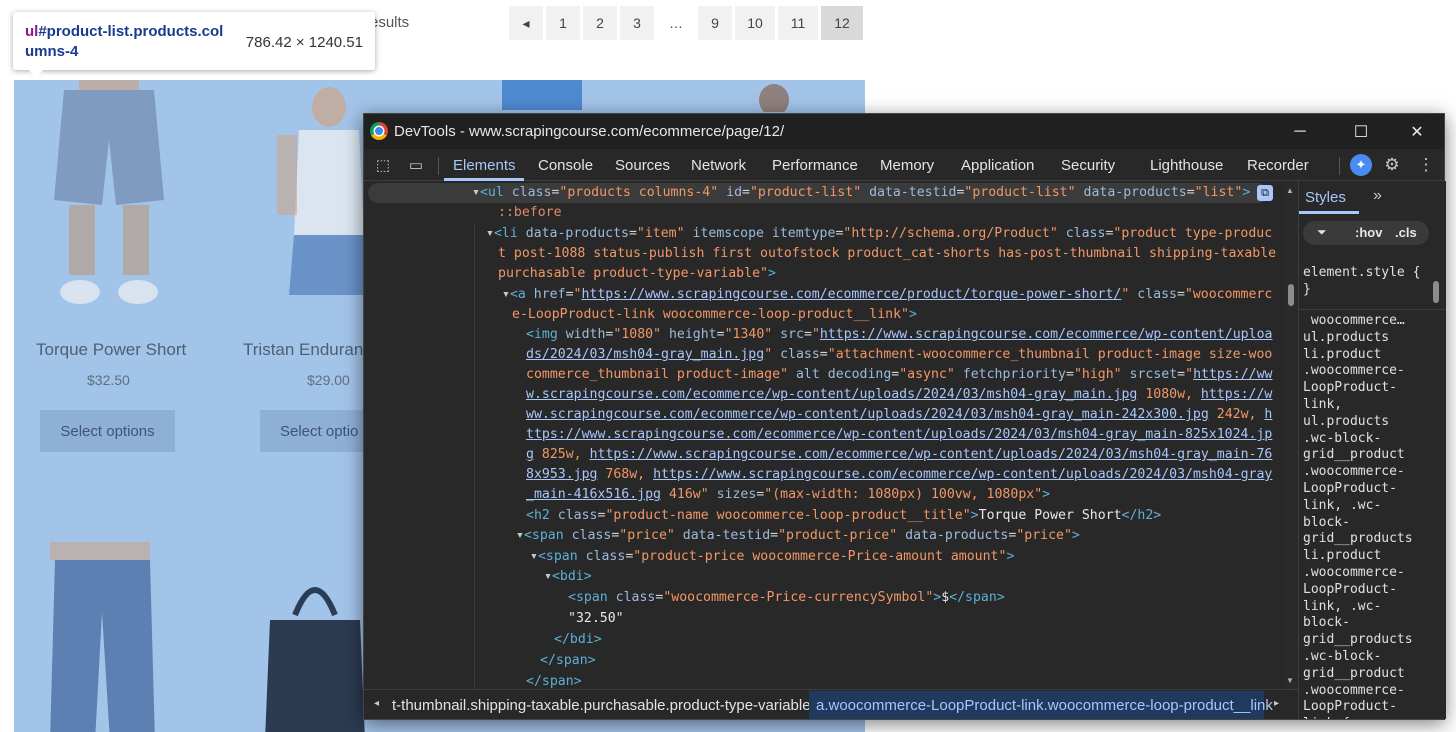 This screenshot has height=732, width=1456. I want to click on gear-icon: ⚙, so click(1392, 164).